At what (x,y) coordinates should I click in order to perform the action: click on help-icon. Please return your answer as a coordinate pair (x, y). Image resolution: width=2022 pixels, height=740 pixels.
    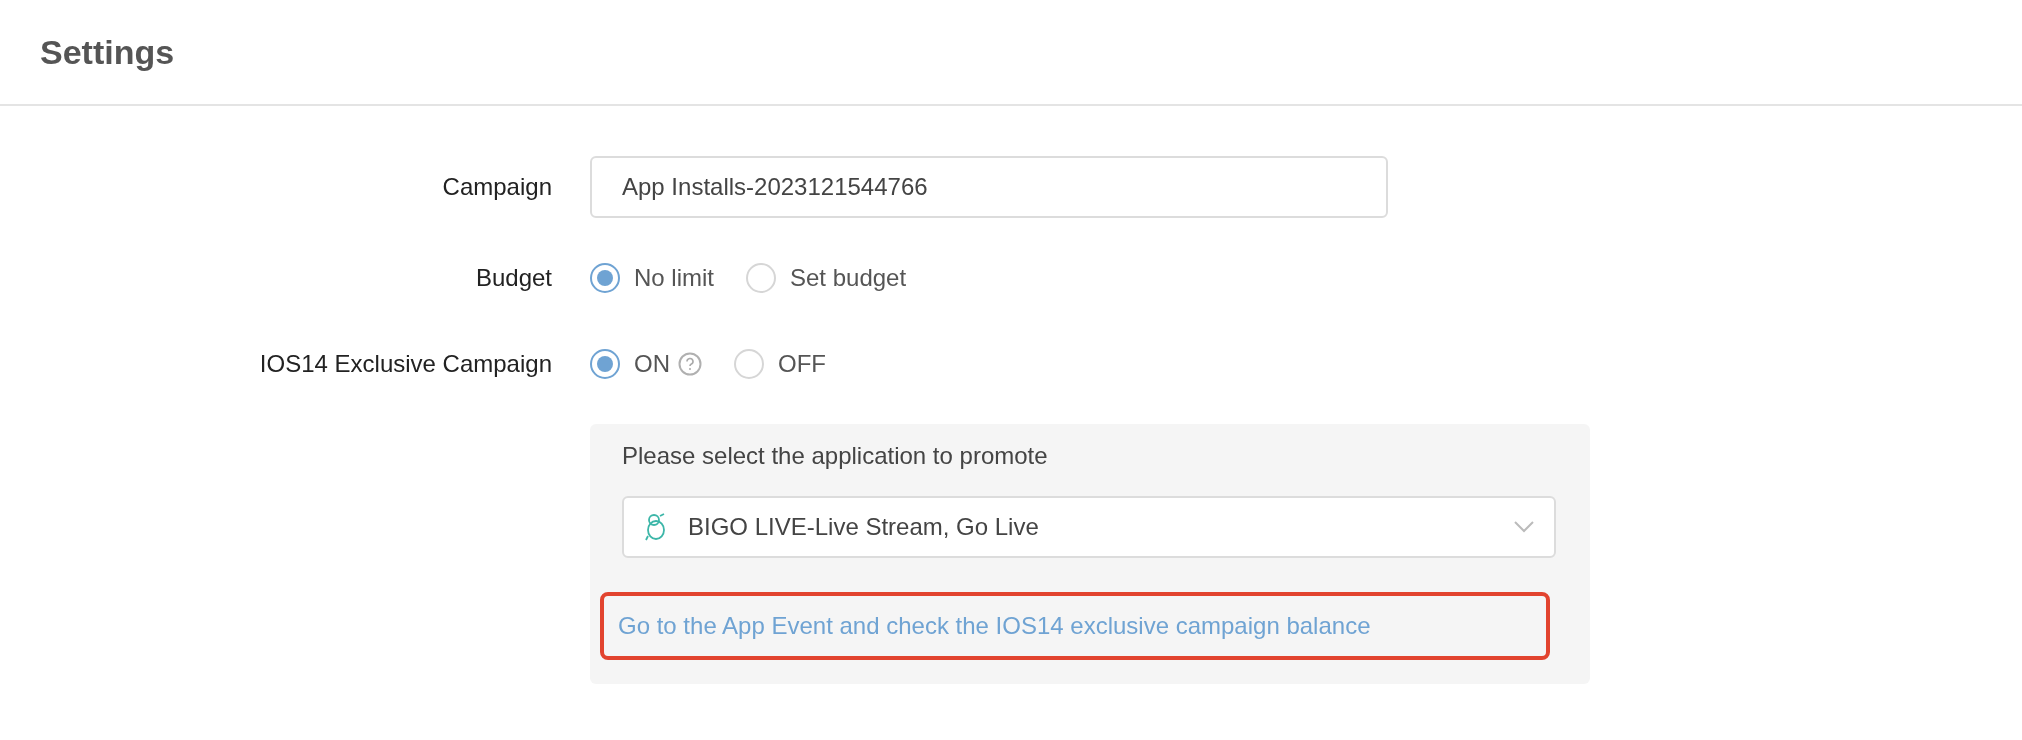
    Looking at the image, I should click on (690, 364).